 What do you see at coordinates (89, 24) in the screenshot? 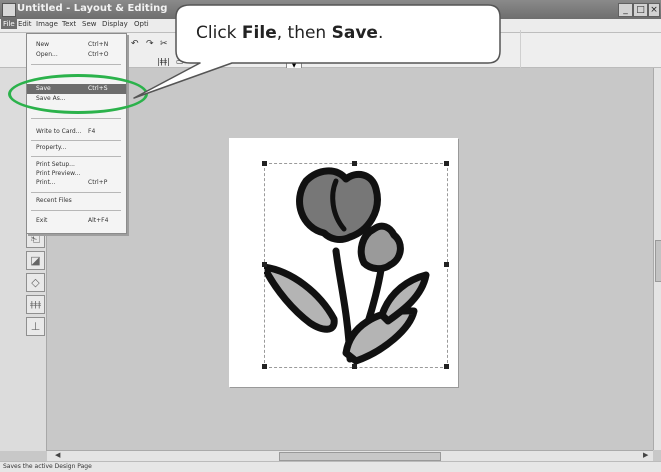
I see `menu-sew: Sew` at bounding box center [89, 24].